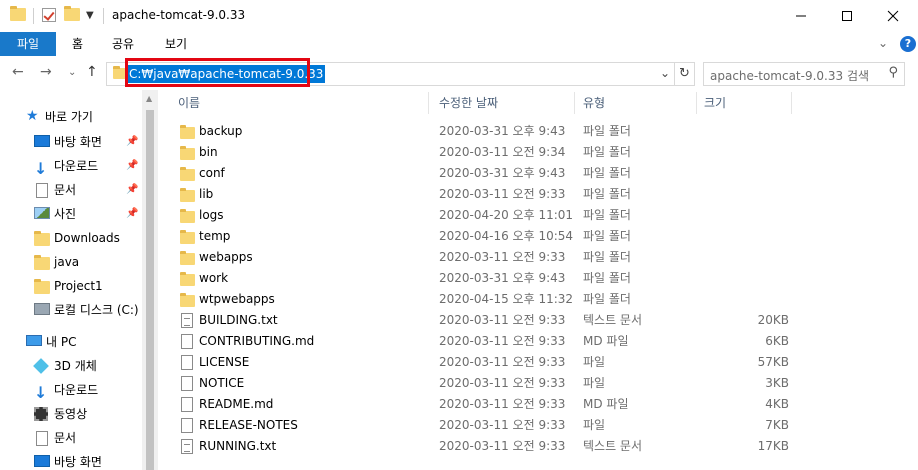  I want to click on file-row: README.md 2020-03-11 오전 9:33 MD 파일 4KB, so click(488, 404).